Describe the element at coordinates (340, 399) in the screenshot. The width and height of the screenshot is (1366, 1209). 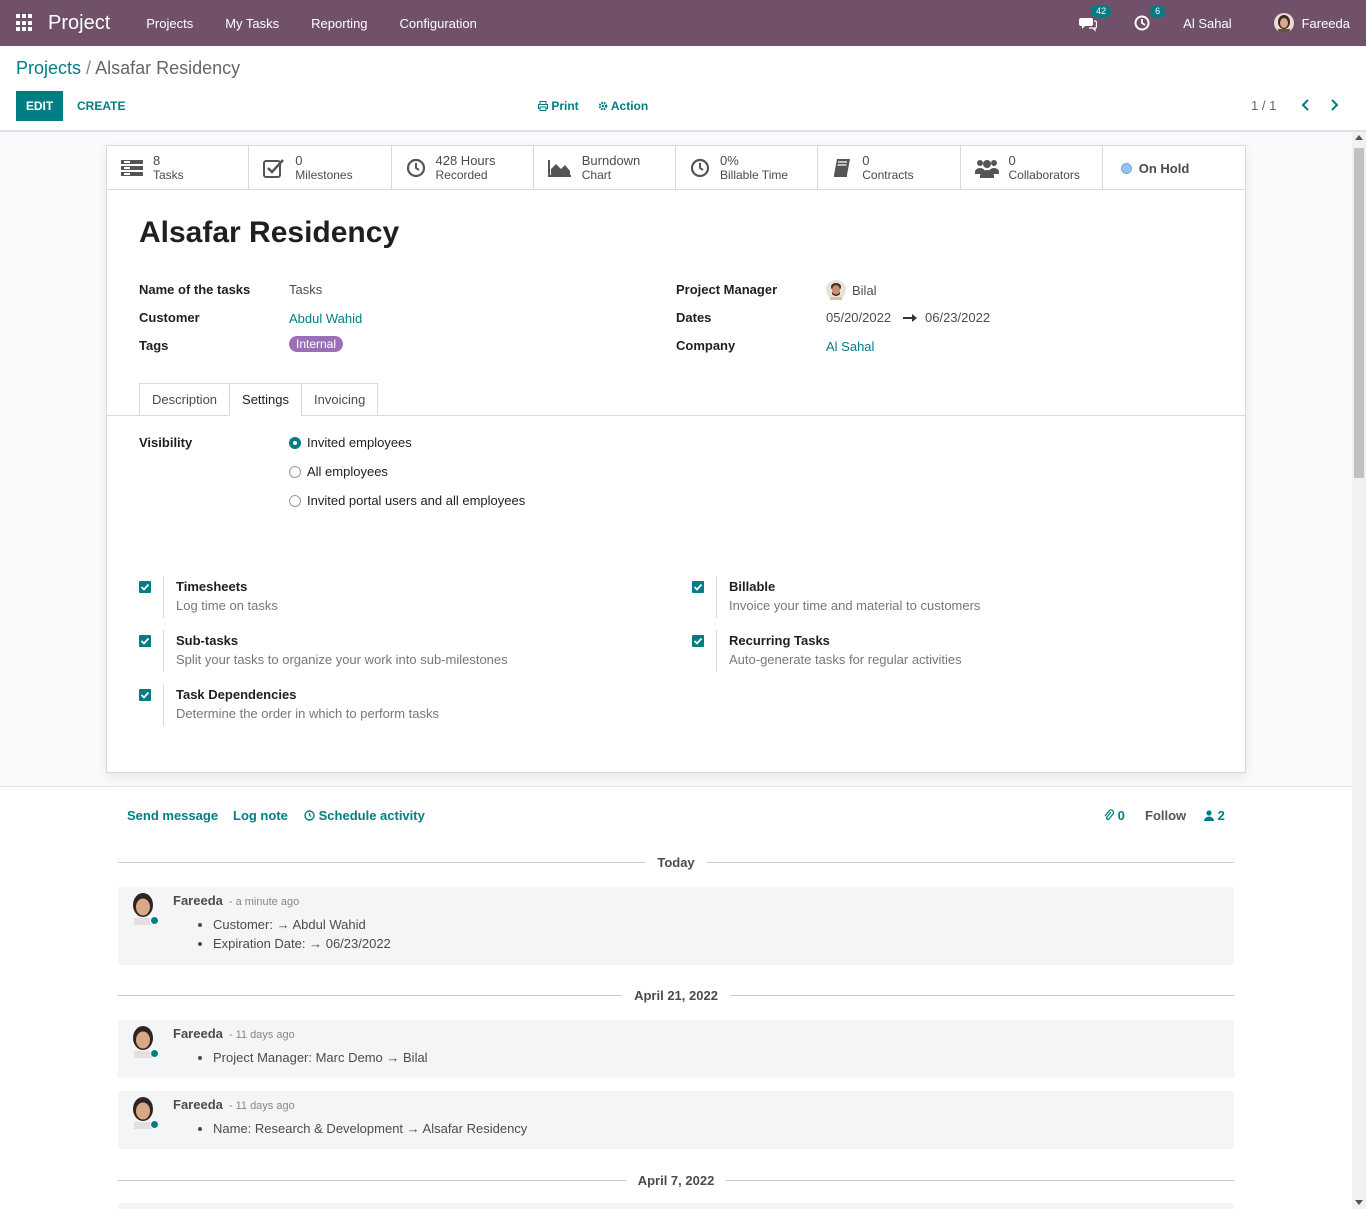
I see `tab-invoicing: Invoicing` at that location.